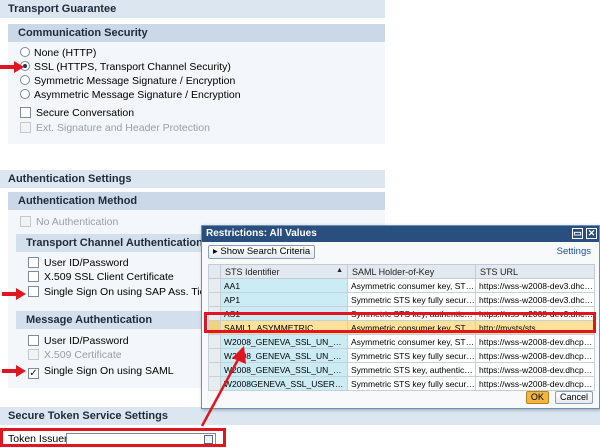 The width and height of the screenshot is (600, 447). I want to click on checkmark-icon: ✓, so click(33, 373).